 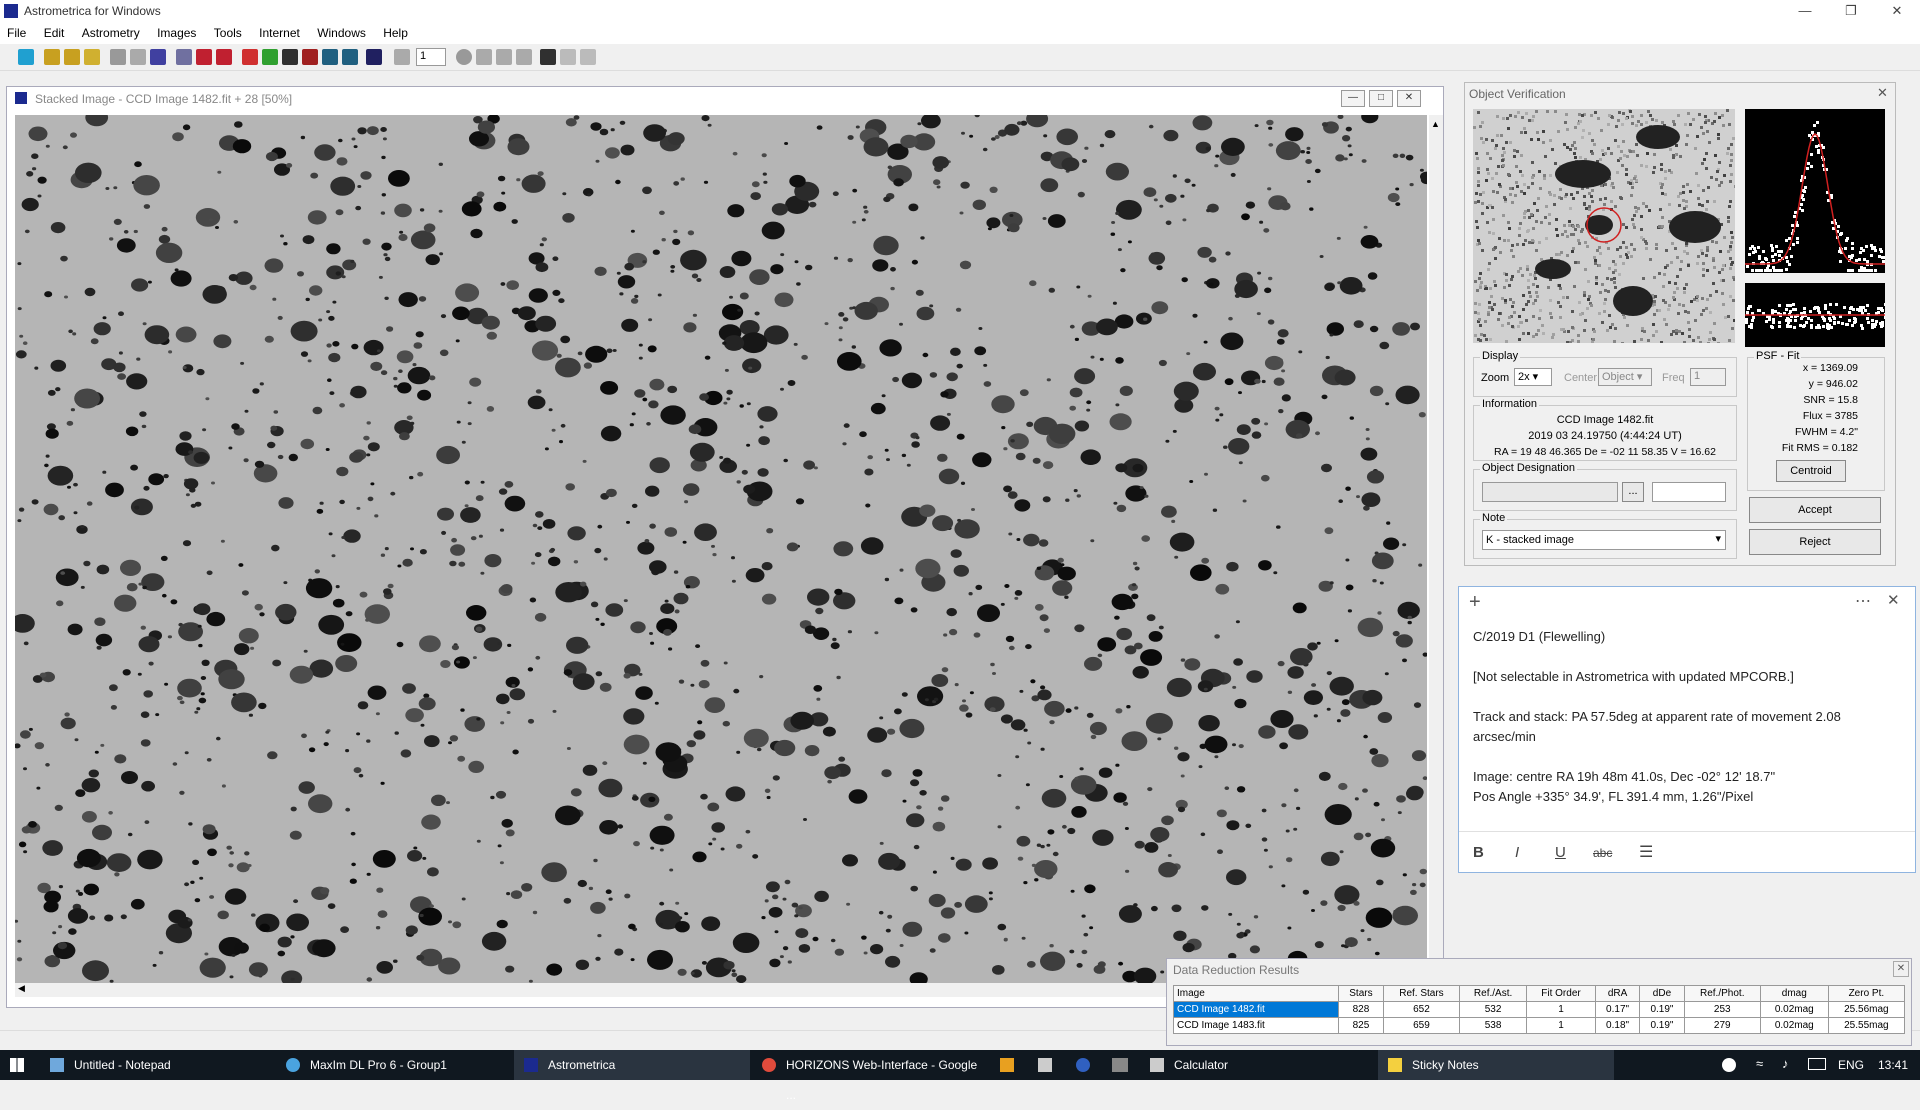 What do you see at coordinates (1893, 600) in the screenshot?
I see `sticky-close-icon: ✕` at bounding box center [1893, 600].